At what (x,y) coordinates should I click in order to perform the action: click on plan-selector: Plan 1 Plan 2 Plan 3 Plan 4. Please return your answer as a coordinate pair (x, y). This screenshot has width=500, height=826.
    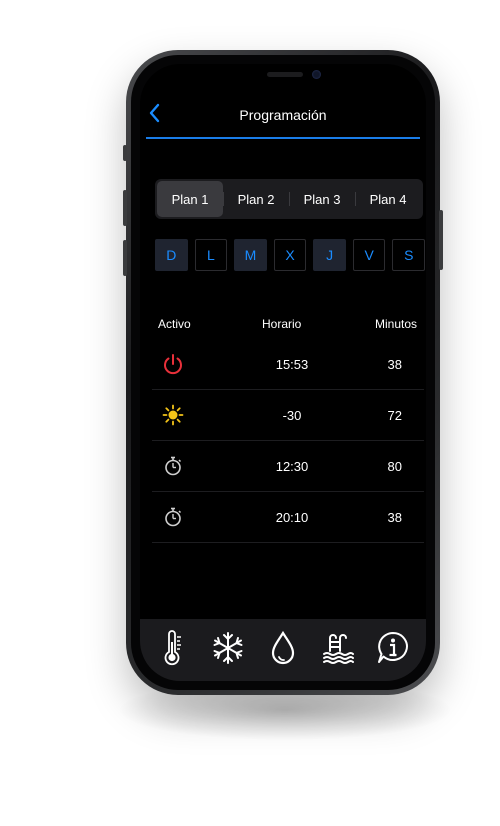
    Looking at the image, I should click on (289, 199).